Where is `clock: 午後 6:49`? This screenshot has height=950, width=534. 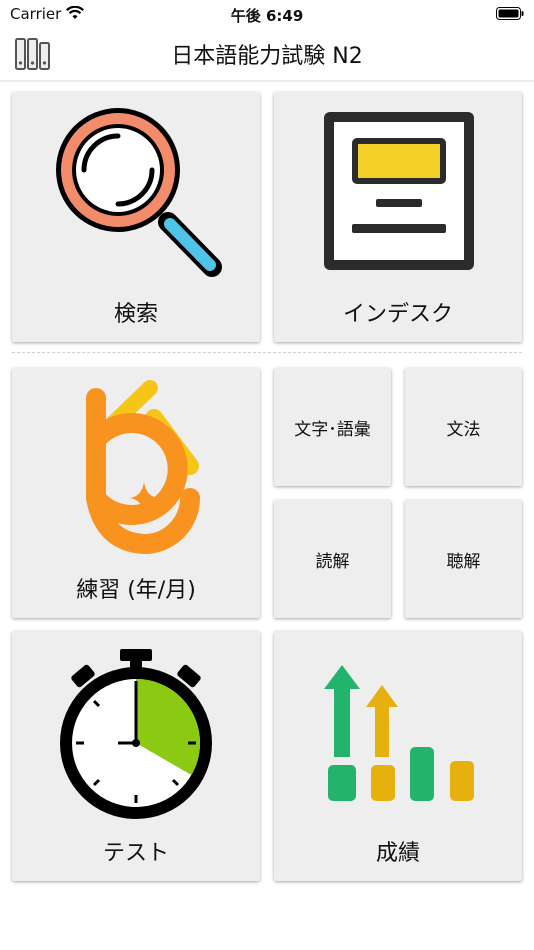
clock: 午後 6:49 is located at coordinates (267, 16).